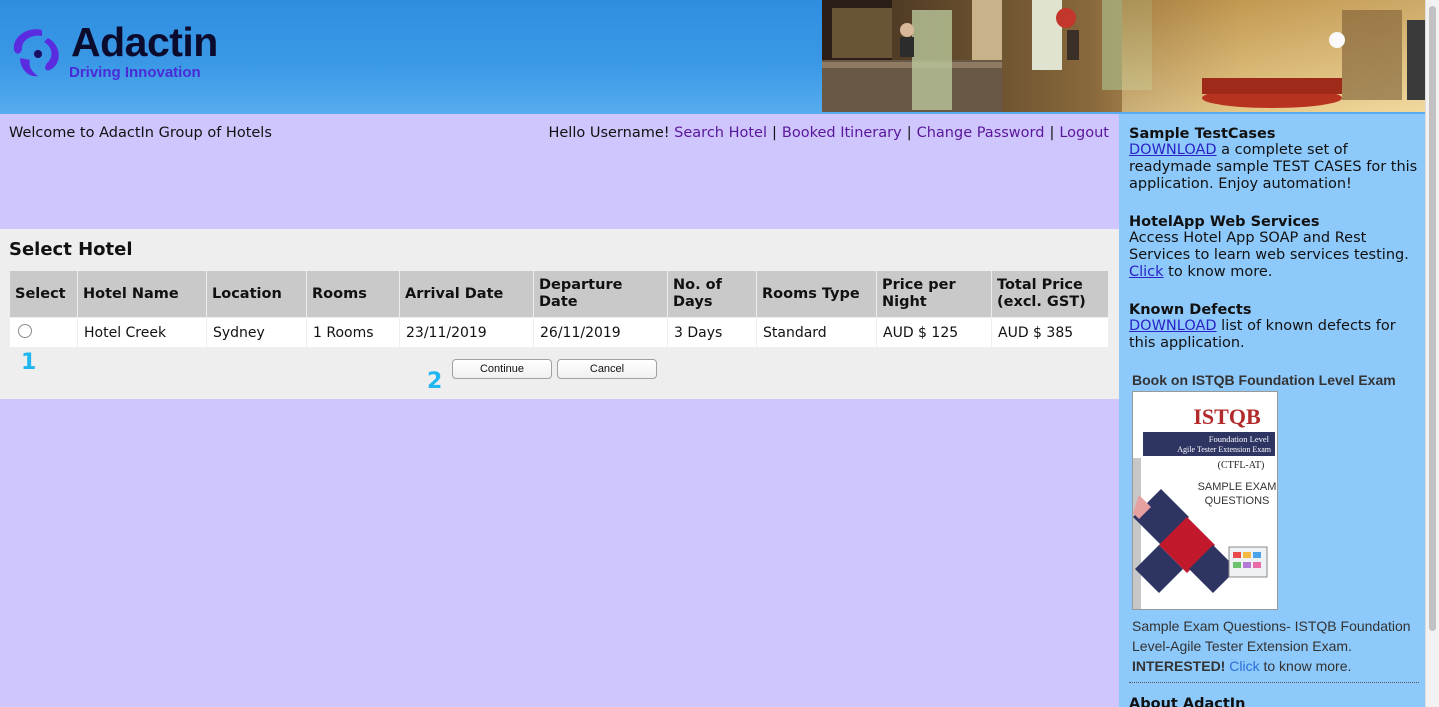 This screenshot has width=1439, height=707. What do you see at coordinates (1305, 666) in the screenshot?
I see `book-know-more: to know more.` at bounding box center [1305, 666].